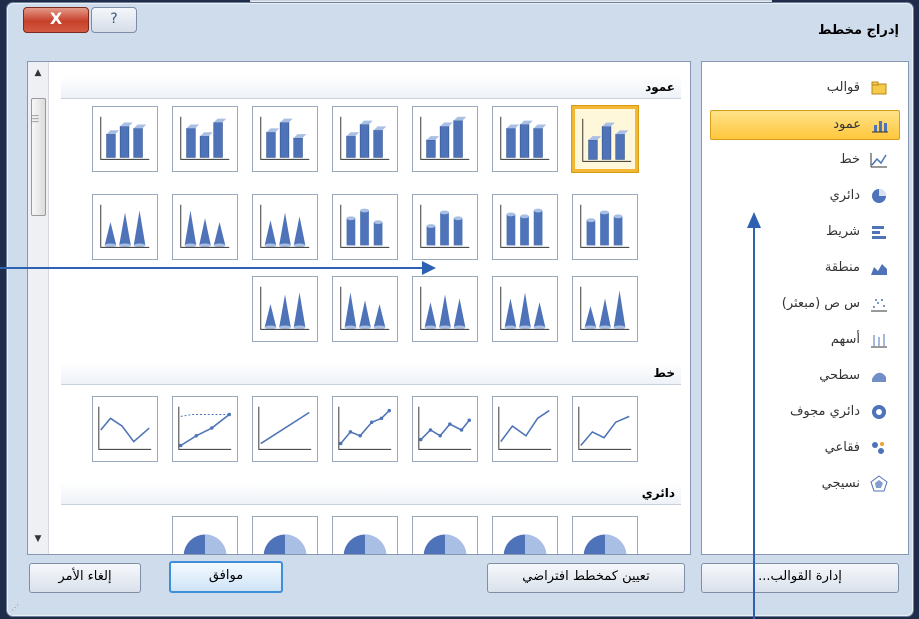 This screenshot has height=619, width=919. What do you see at coordinates (56, 20) in the screenshot?
I see `close-button: X` at bounding box center [56, 20].